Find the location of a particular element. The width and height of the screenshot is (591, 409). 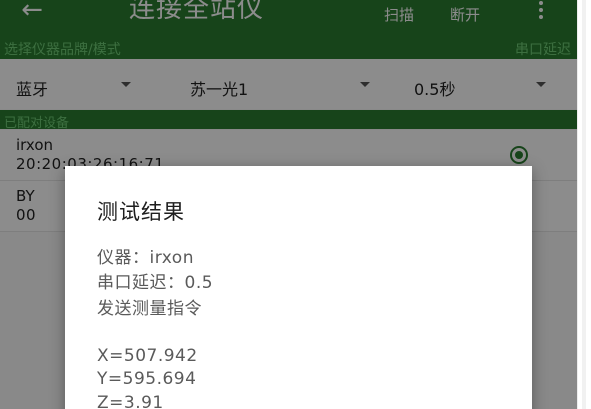

x-value: X=507.942 is located at coordinates (147, 356).